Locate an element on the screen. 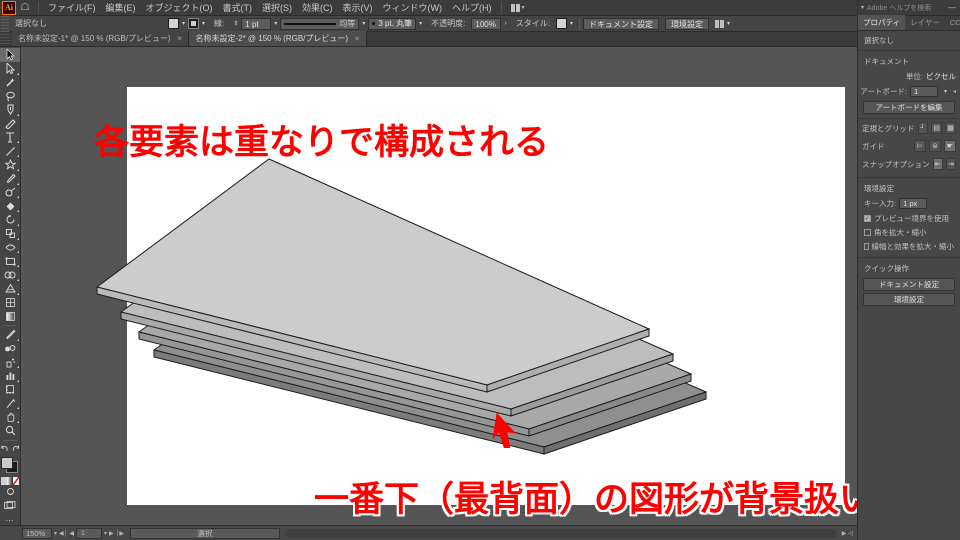 The height and width of the screenshot is (540, 960). quick-document-setup-button: ドキュメント設定 is located at coordinates (909, 284).